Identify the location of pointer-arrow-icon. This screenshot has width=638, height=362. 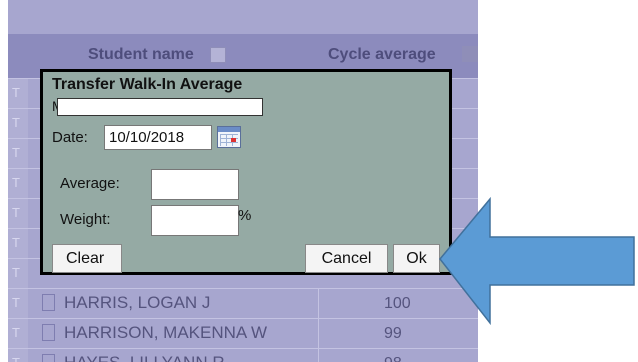
(537, 261).